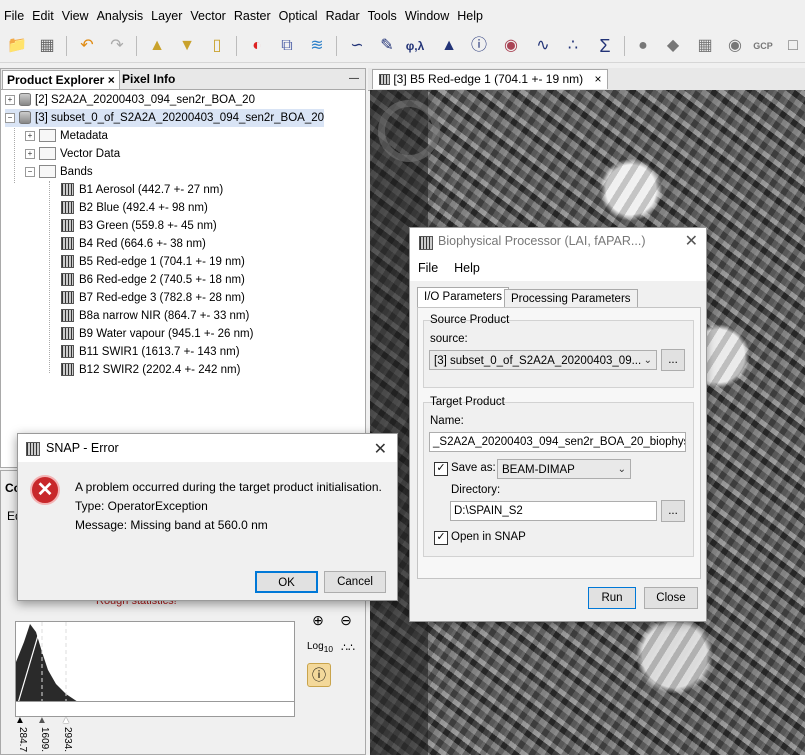 The height and width of the screenshot is (755, 805). Describe the element at coordinates (463, 297) in the screenshot. I see `tab-io-parameters: I/O Parameters` at that location.